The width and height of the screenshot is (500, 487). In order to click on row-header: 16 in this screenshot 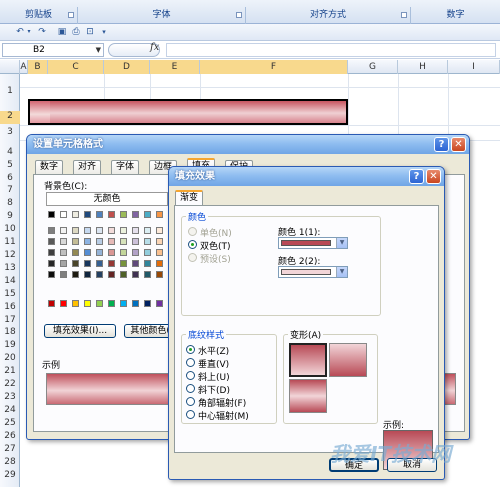, I will do `click(10, 307)`.